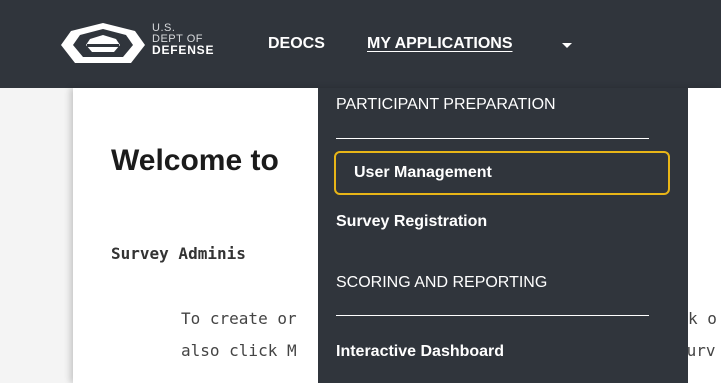 The height and width of the screenshot is (383, 721). What do you see at coordinates (103, 43) in the screenshot?
I see `pentagon-icon` at bounding box center [103, 43].